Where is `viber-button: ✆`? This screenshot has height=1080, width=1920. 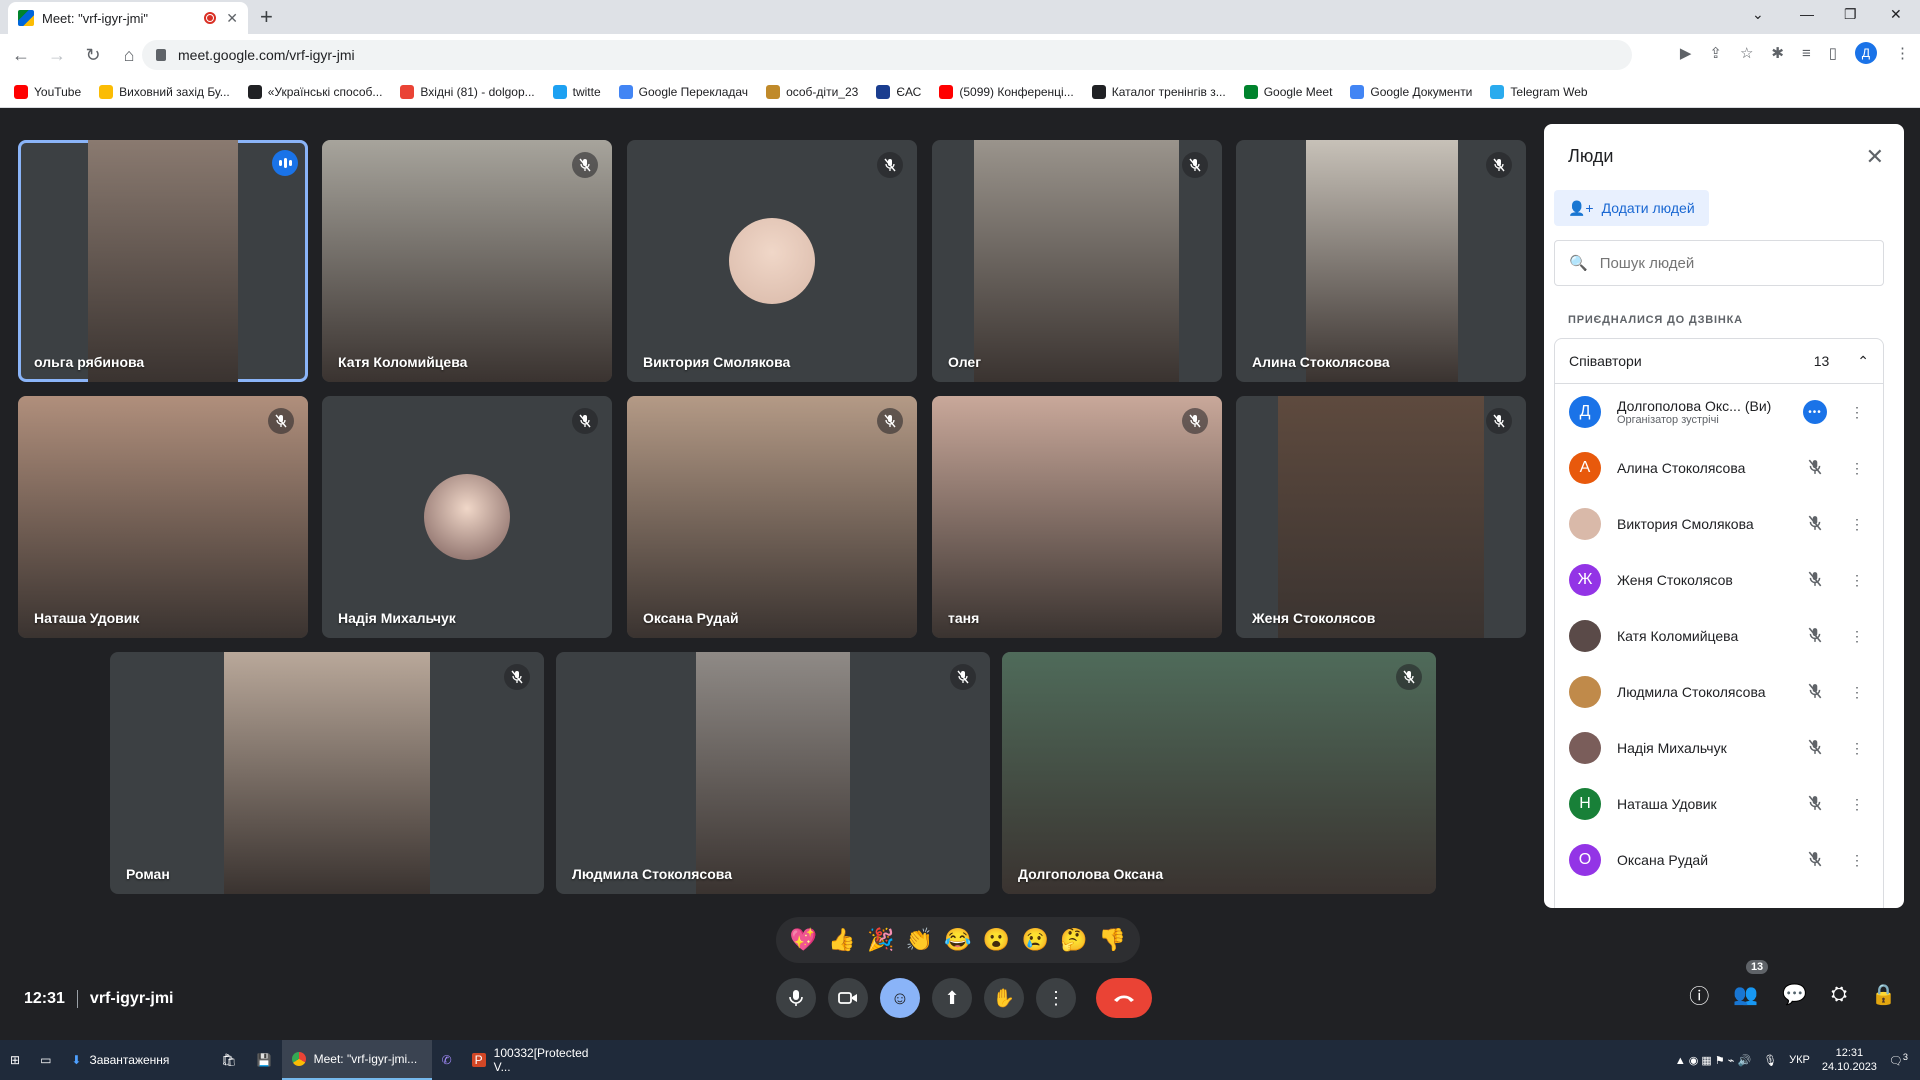 viber-button: ✆ is located at coordinates (447, 1060).